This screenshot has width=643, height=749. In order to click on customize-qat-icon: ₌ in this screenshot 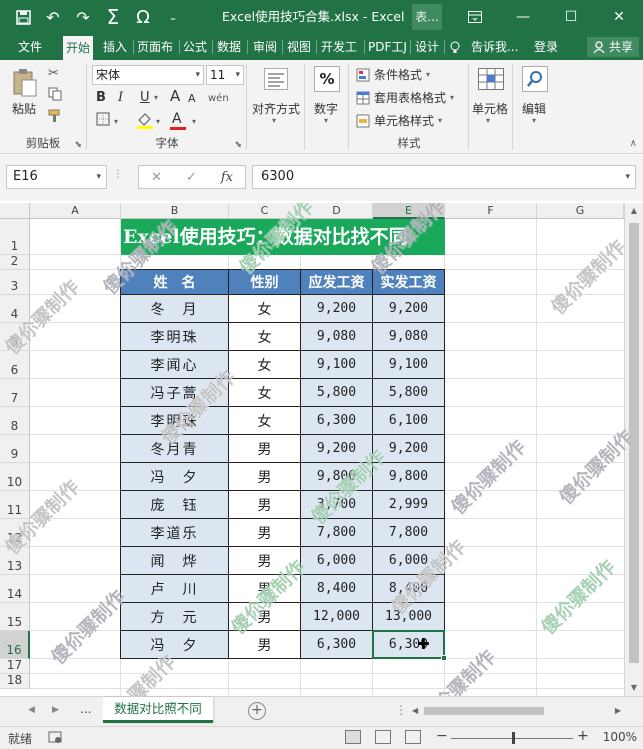, I will do `click(173, 17)`.